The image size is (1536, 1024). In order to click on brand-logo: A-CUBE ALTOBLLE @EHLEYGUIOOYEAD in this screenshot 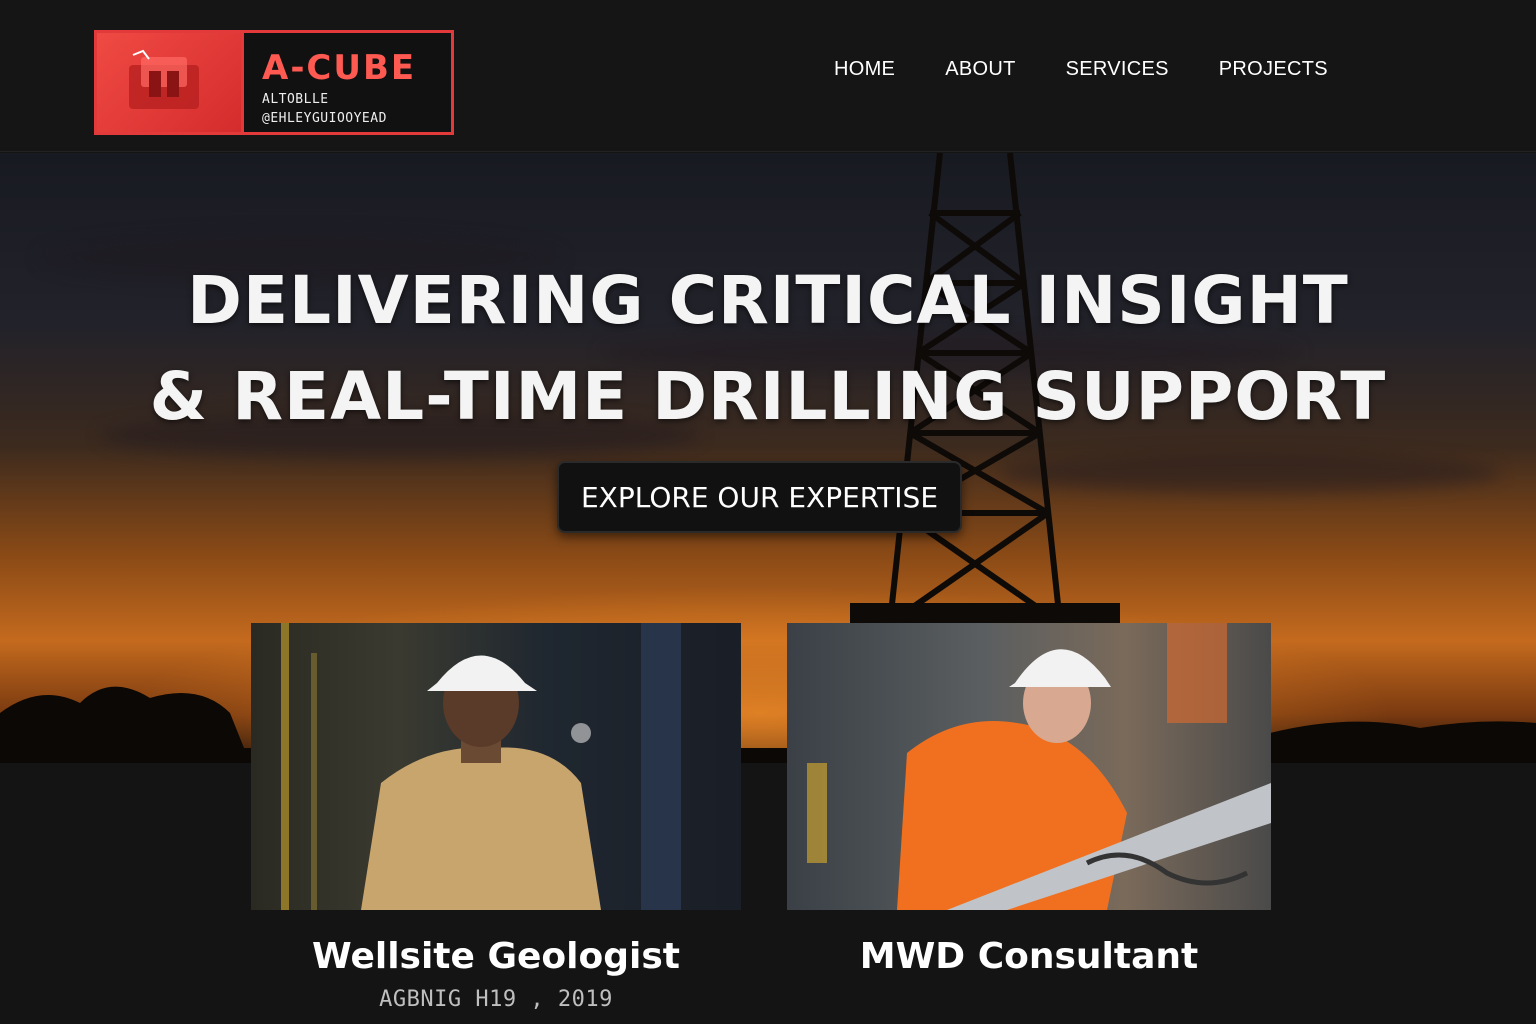, I will do `click(274, 82)`.